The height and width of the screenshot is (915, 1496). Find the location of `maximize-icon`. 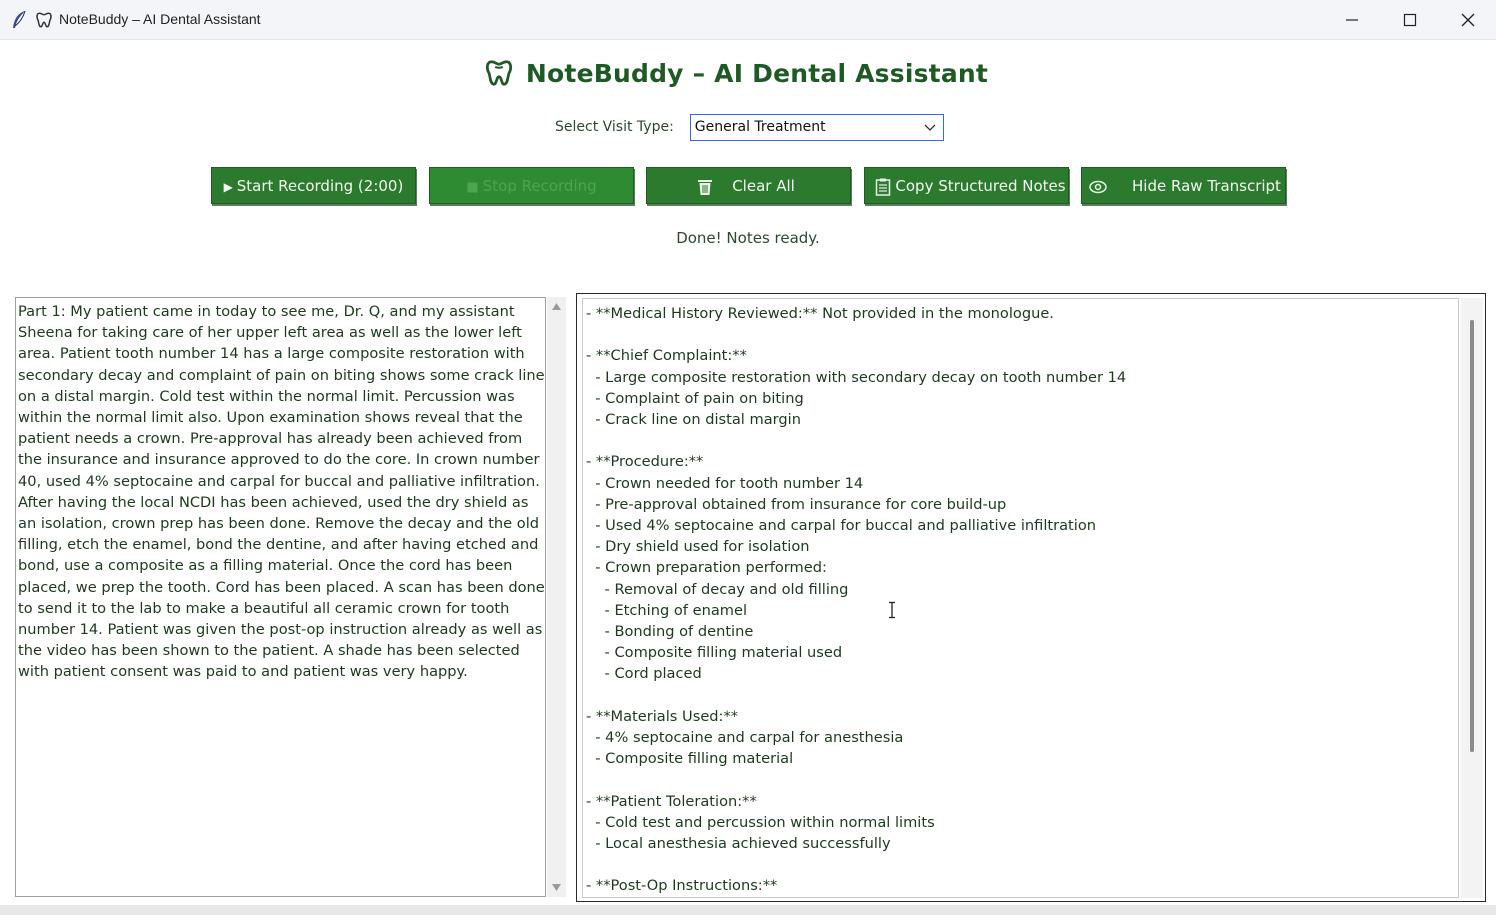

maximize-icon is located at coordinates (1410, 20).